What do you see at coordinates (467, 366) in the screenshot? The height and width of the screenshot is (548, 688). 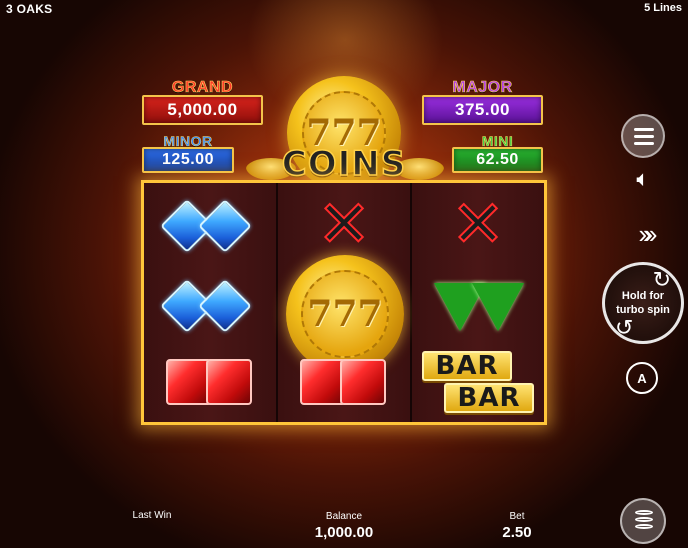 I see `bar-symbol-top: BAR` at bounding box center [467, 366].